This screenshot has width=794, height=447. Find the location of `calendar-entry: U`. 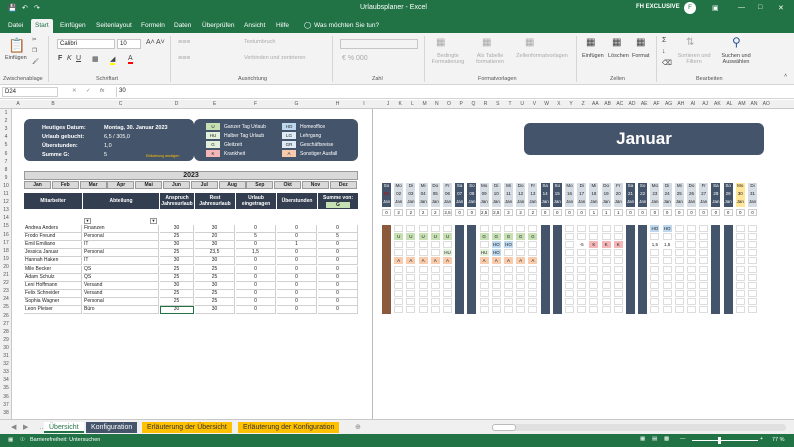

calendar-entry: U is located at coordinates (423, 237).